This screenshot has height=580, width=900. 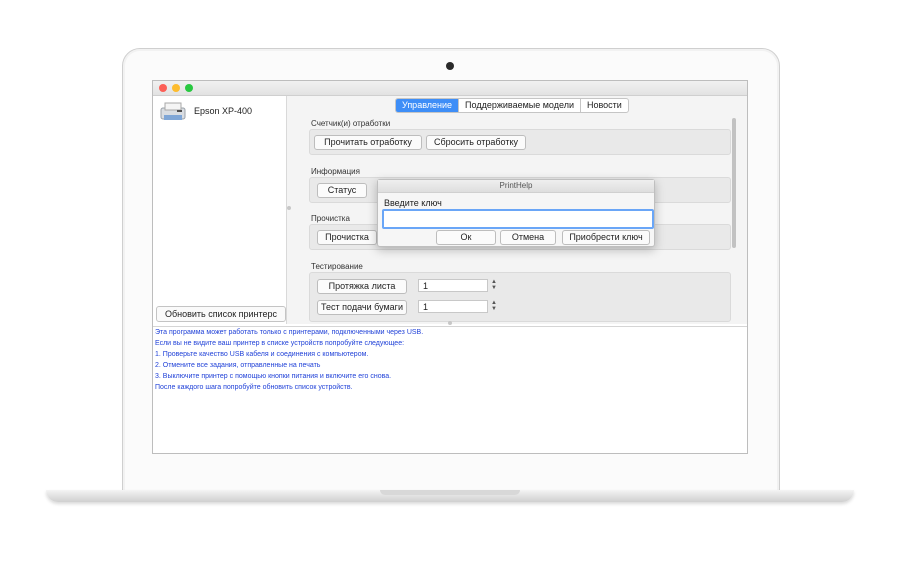 What do you see at coordinates (362, 307) in the screenshot?
I see `paper-feed-test-button: Тест подачи бумаги` at bounding box center [362, 307].